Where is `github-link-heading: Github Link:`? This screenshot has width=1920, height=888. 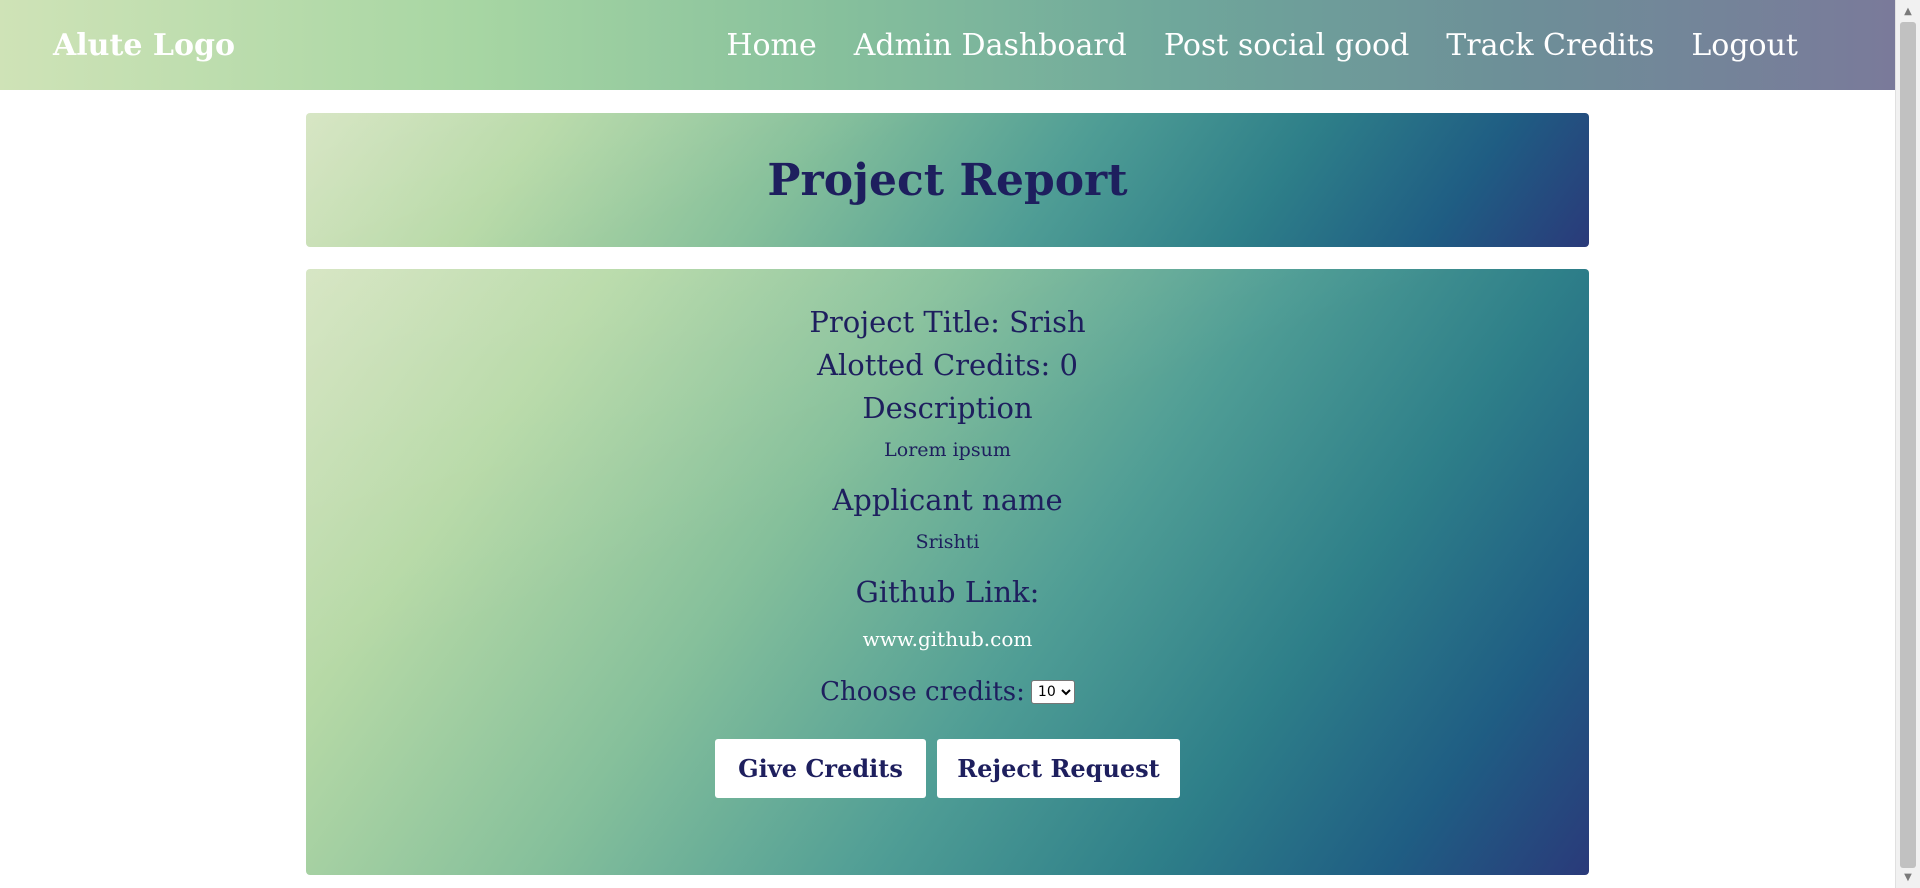
github-link-heading: Github Link: is located at coordinates (947, 592).